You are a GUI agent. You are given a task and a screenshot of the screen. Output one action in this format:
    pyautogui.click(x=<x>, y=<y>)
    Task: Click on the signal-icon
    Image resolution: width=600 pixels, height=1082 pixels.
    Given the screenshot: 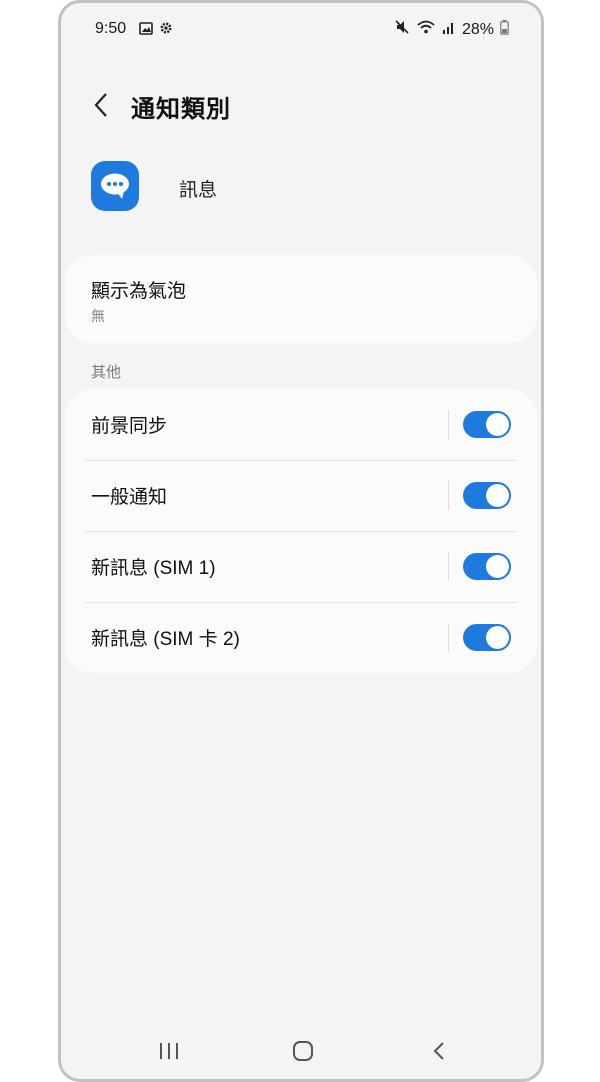 What is the action you would take?
    pyautogui.click(x=449, y=29)
    